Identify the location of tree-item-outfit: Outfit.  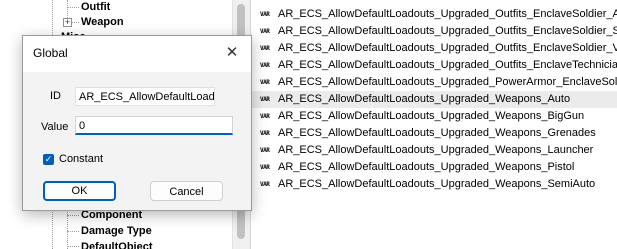
(95, 7).